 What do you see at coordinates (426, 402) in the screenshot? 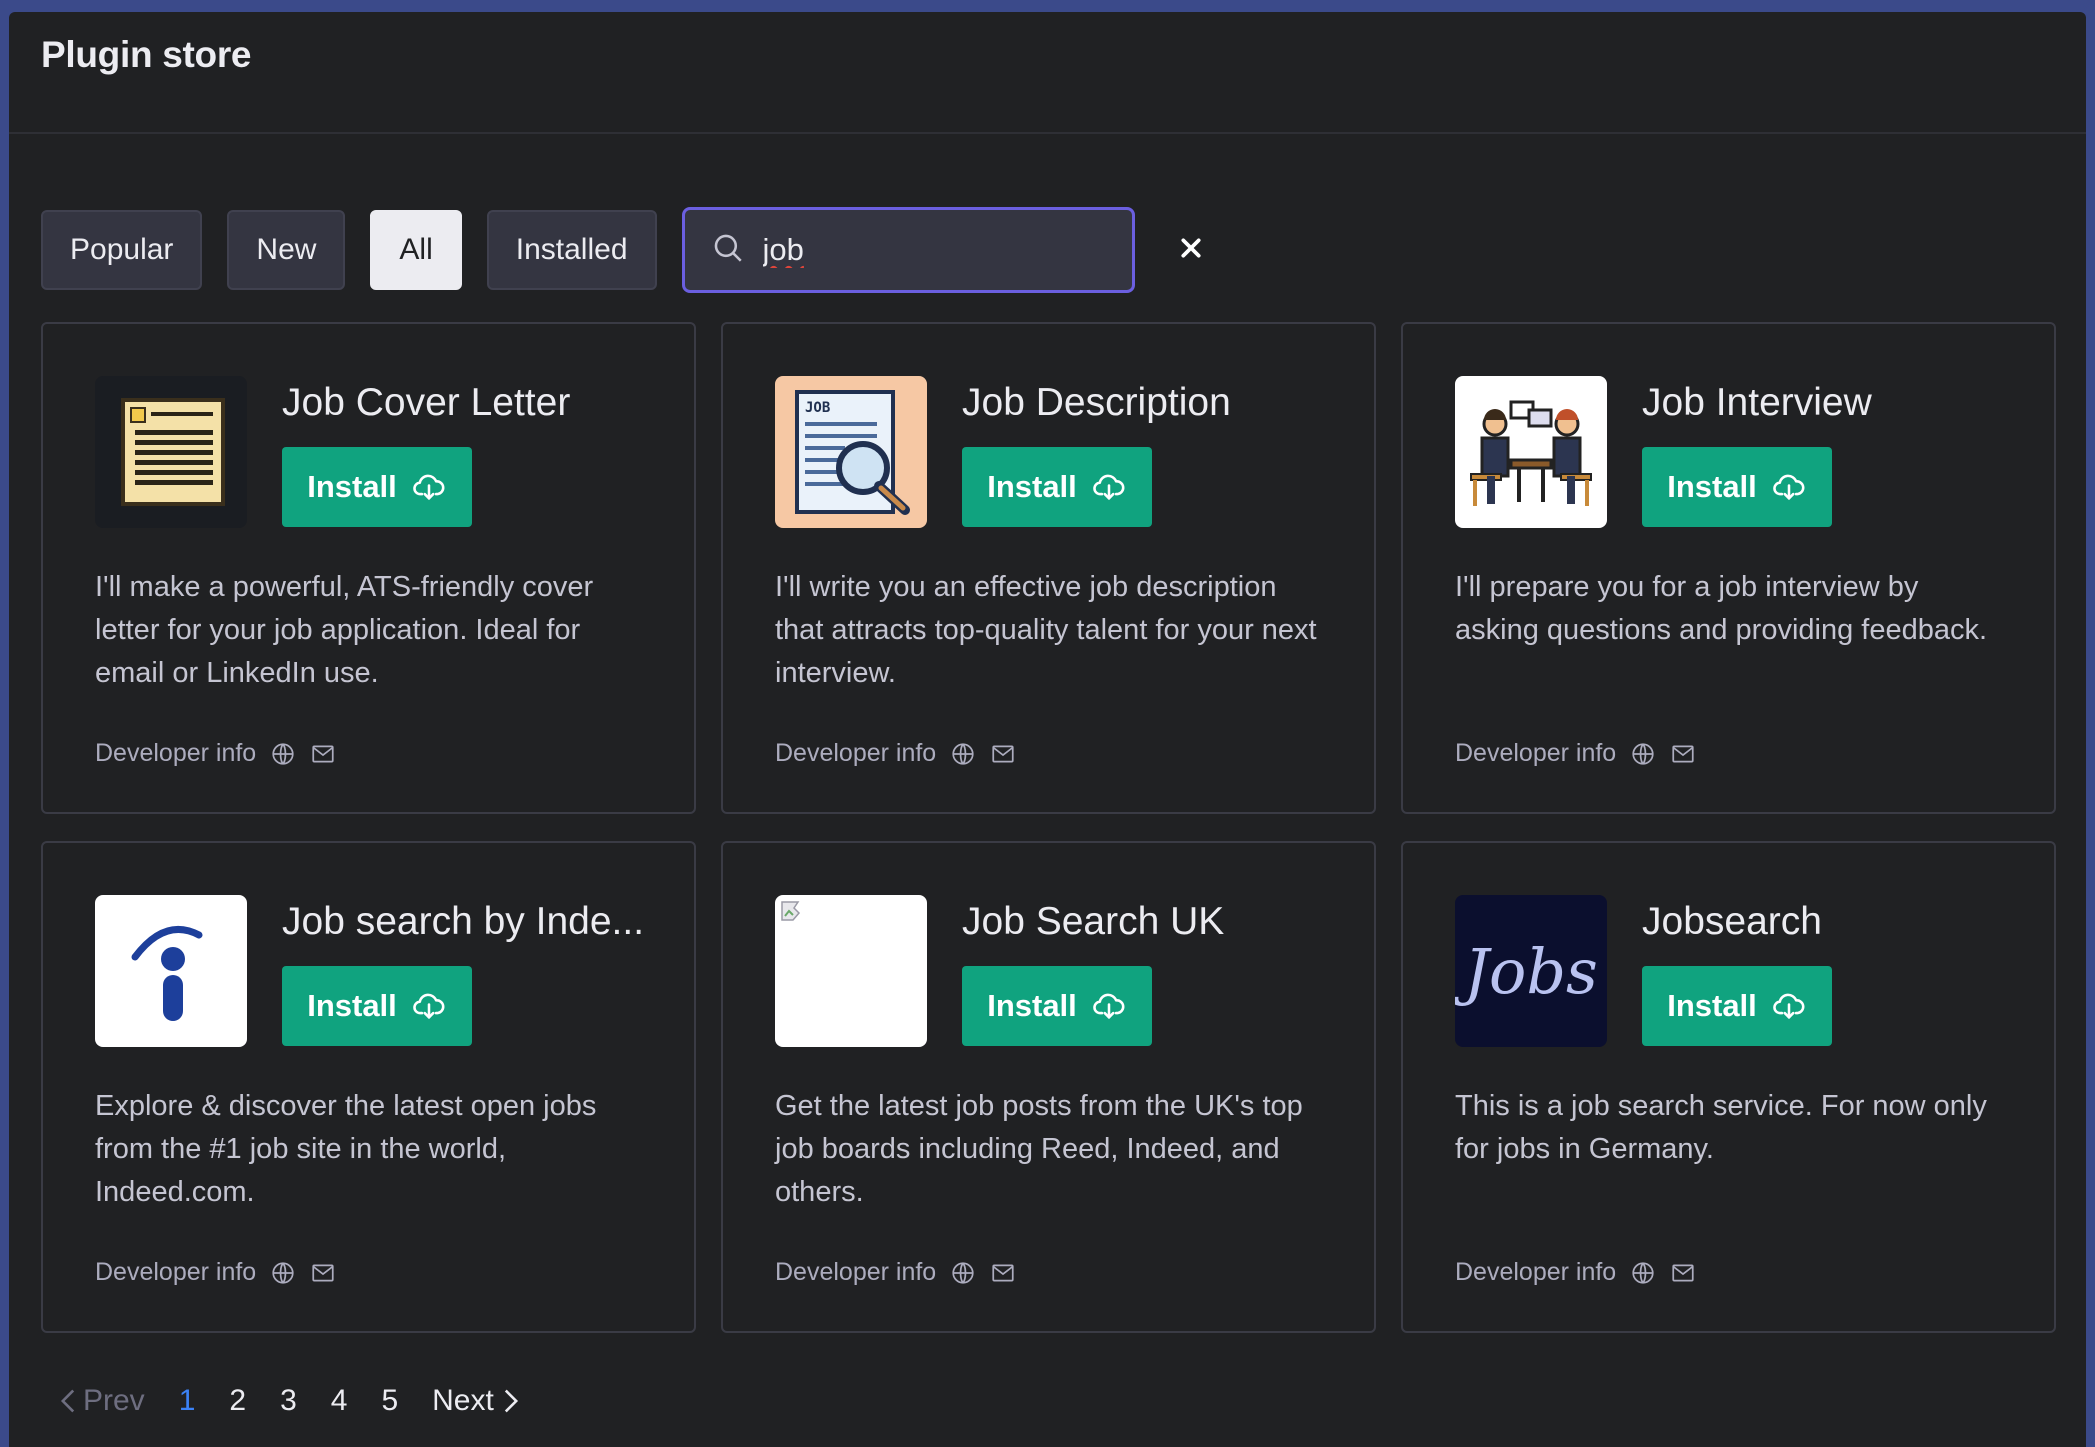
I see `plugin-name: Job Cover Letter` at bounding box center [426, 402].